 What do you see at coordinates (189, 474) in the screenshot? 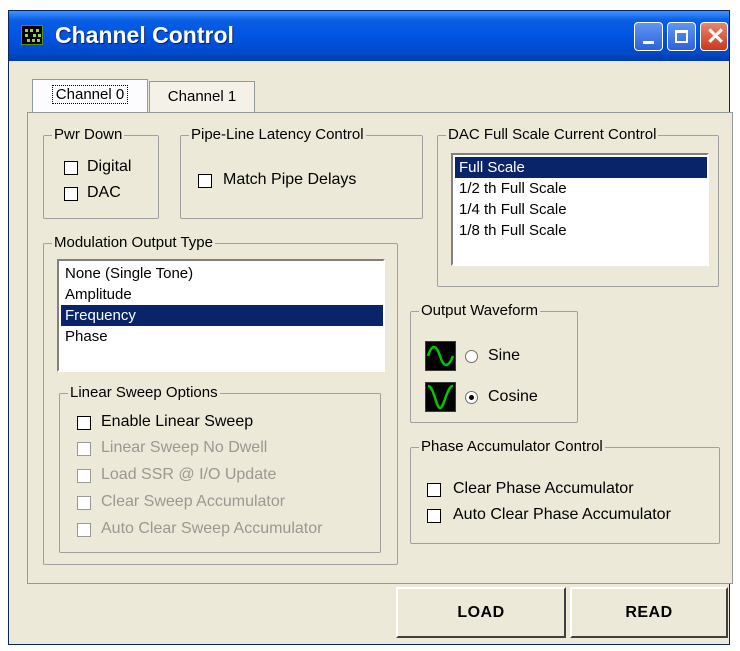
I see `load-ssr-label: Load SSR @ I/O Update` at bounding box center [189, 474].